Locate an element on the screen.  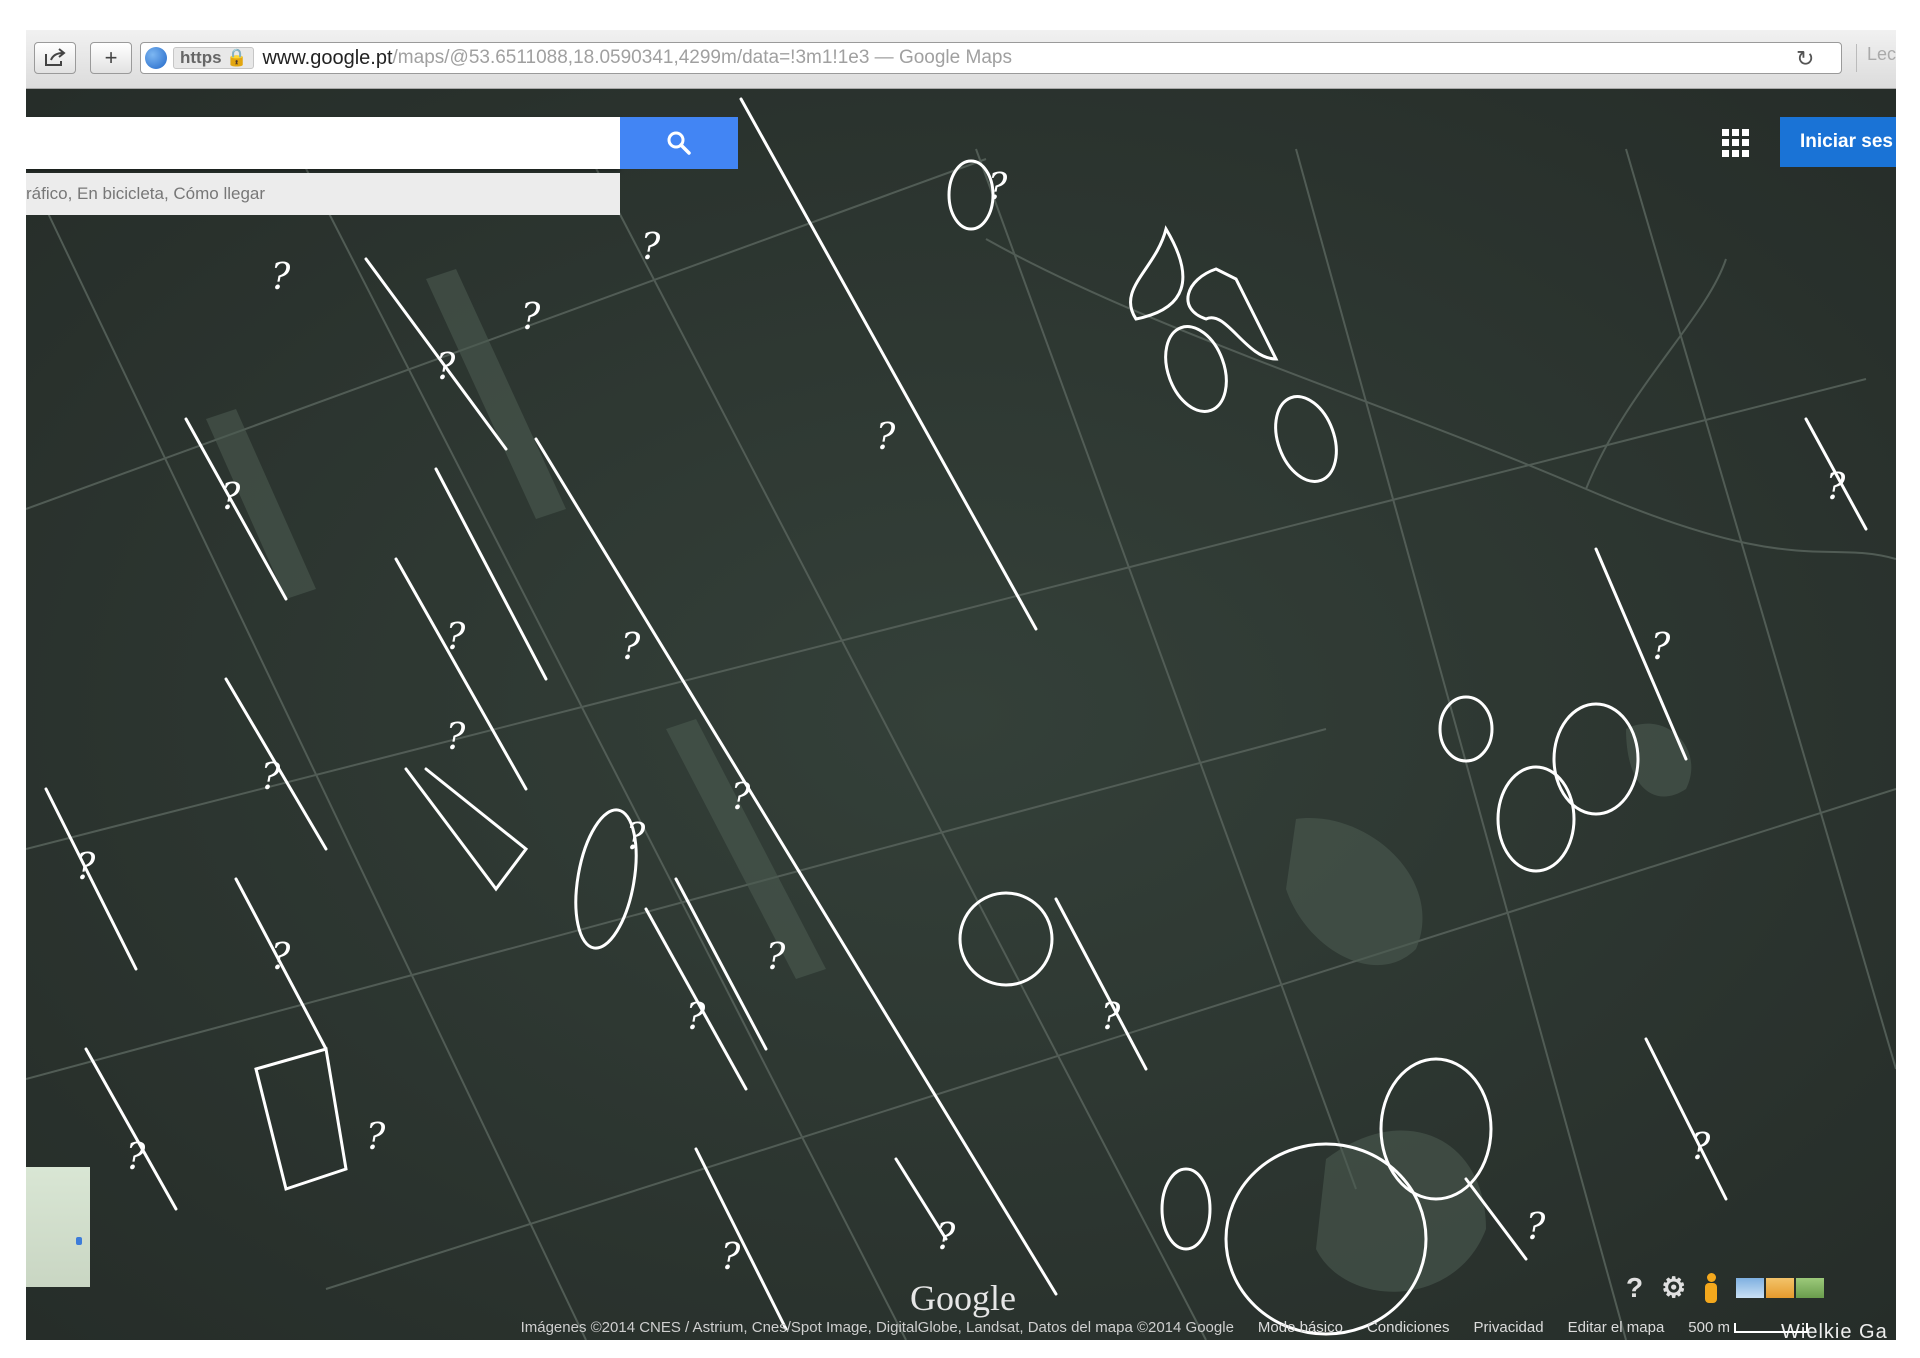
footer-link-edit-map: Editar el mapa is located at coordinates (1616, 1327).